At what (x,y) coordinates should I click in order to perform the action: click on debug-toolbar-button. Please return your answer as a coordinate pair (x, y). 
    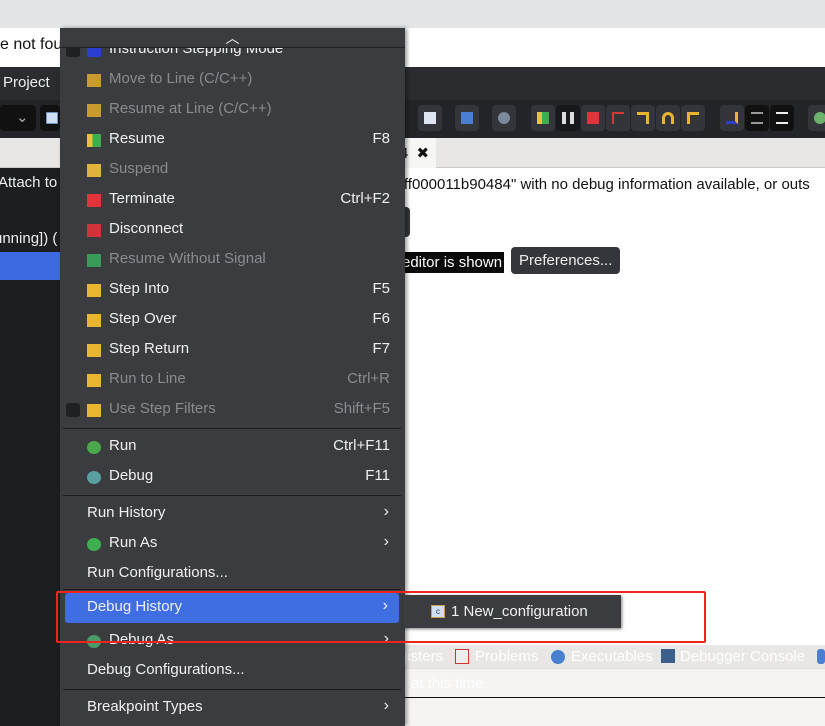
    Looking at the image, I should click on (816, 118).